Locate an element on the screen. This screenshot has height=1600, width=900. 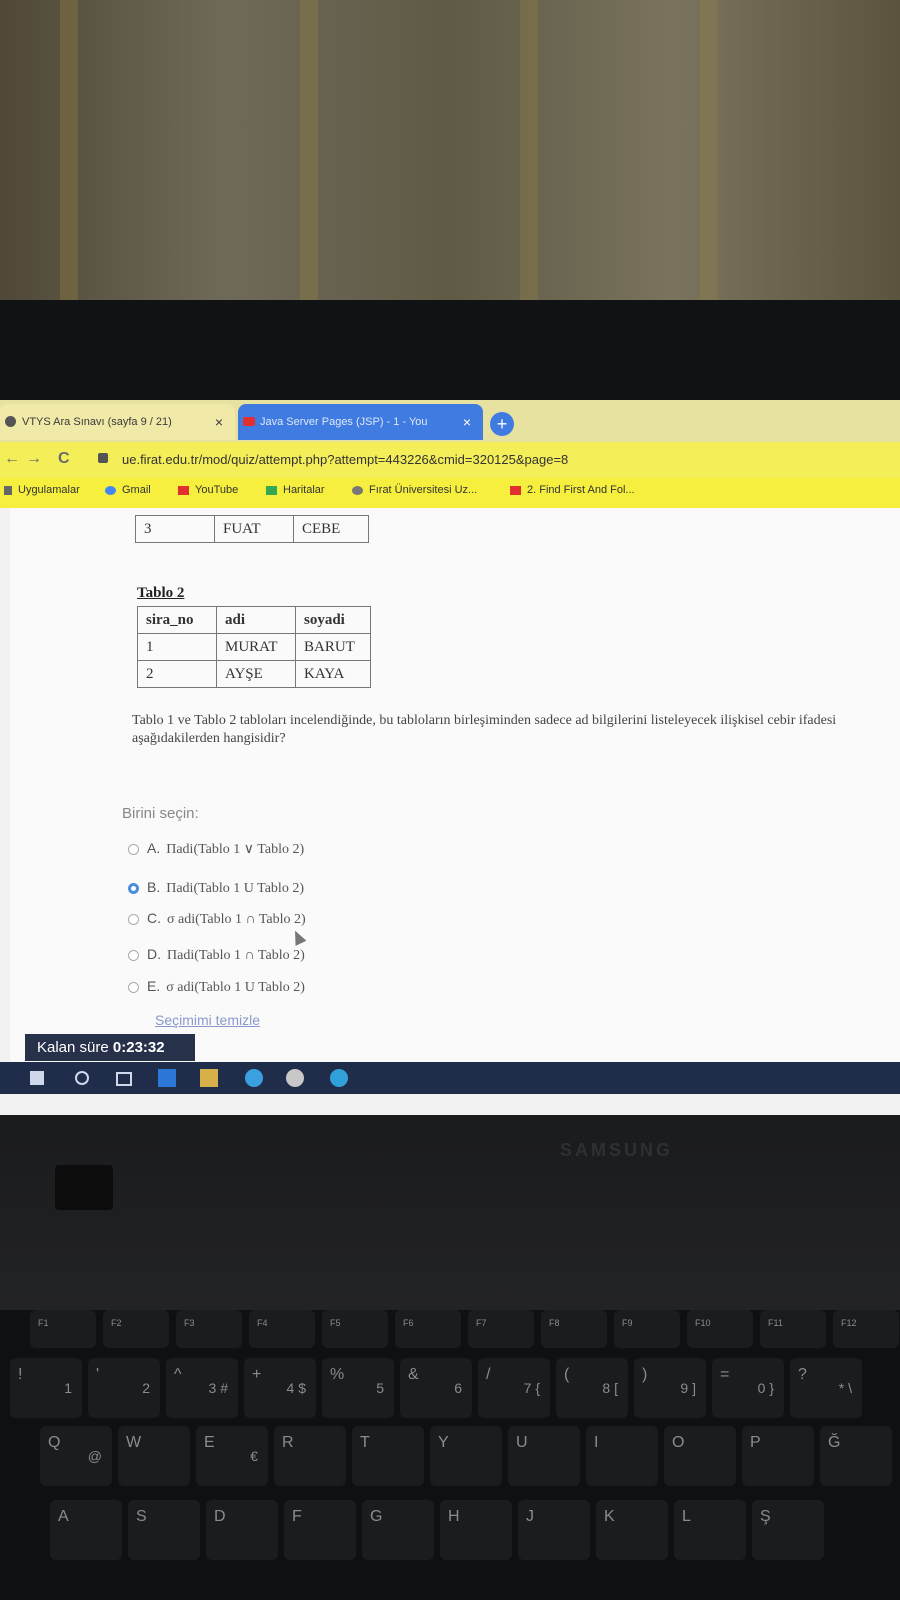
key-e: E € is located at coordinates (232, 1456).